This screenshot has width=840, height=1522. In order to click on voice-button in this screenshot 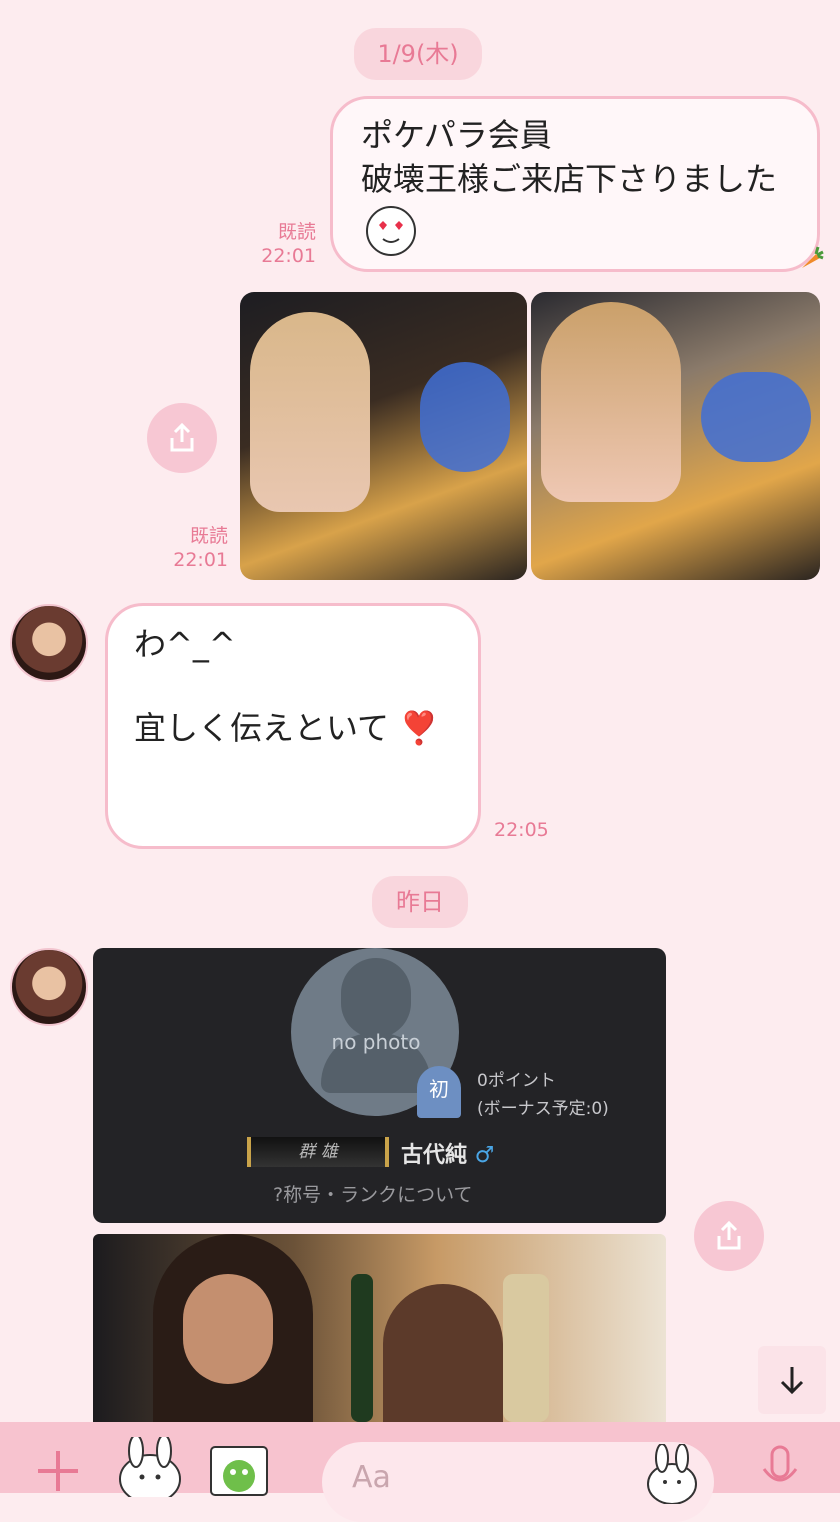, I will do `click(780, 1469)`.